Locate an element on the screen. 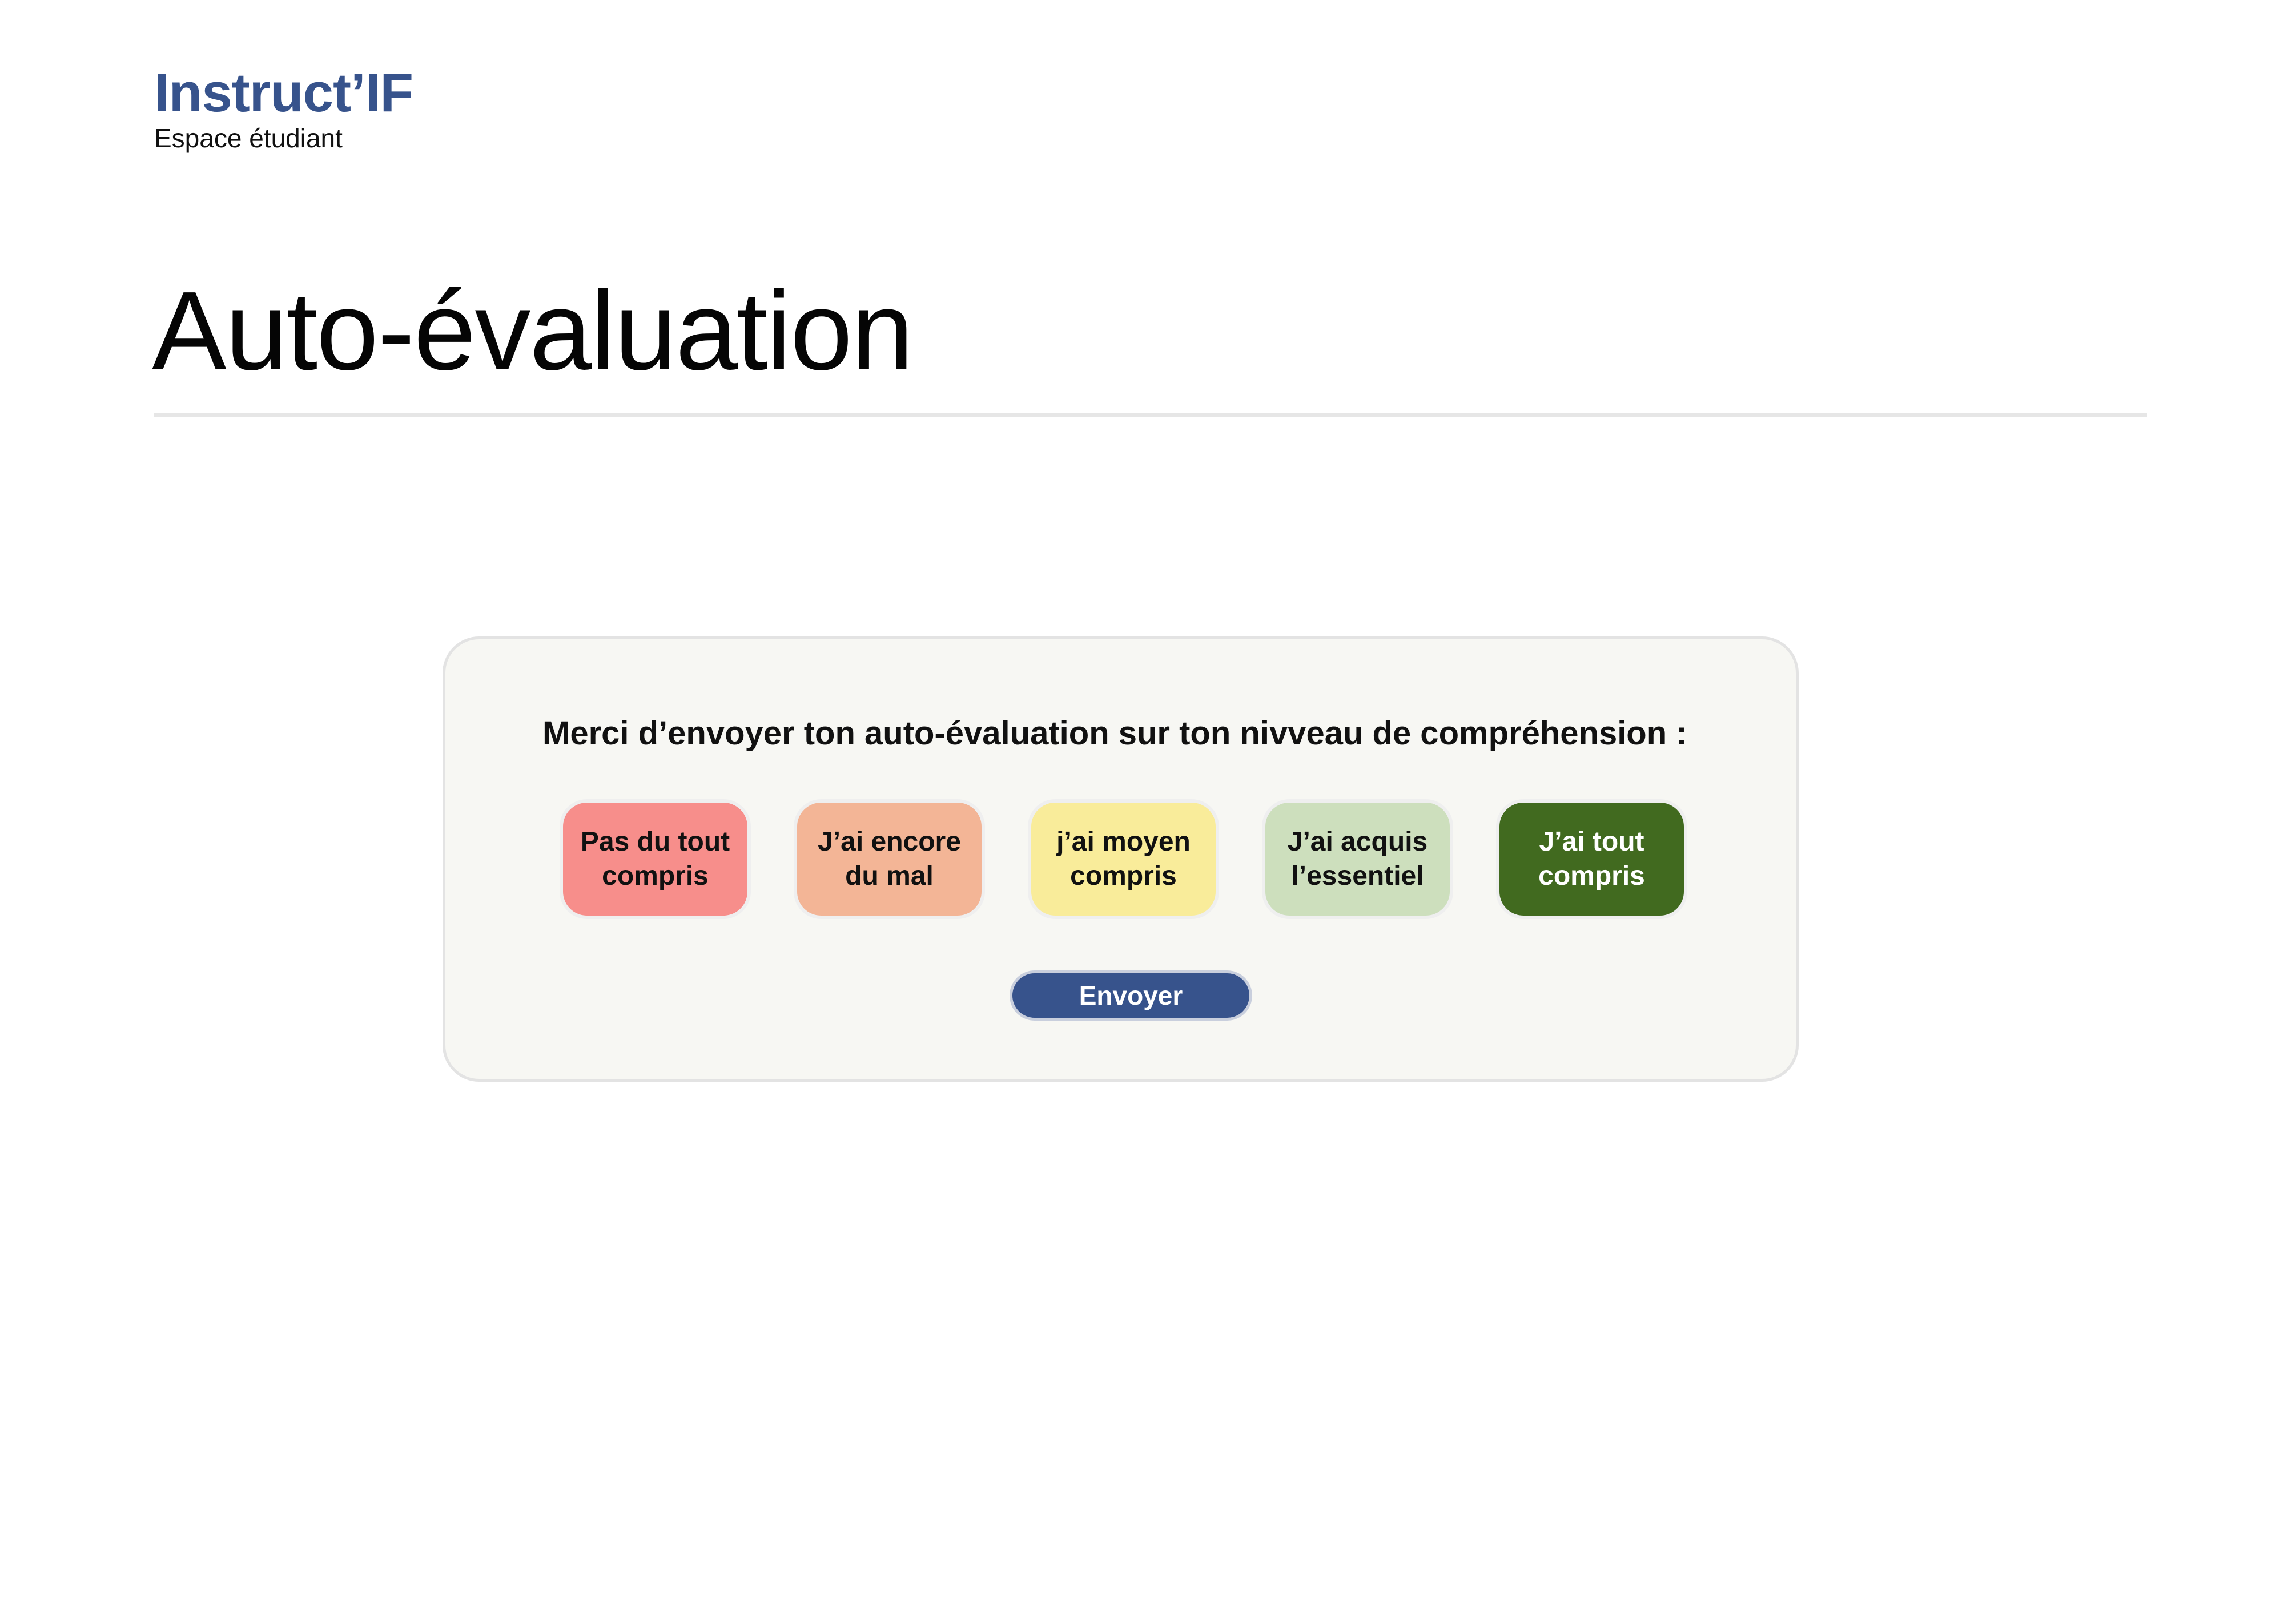  brand-header: Instruct’IF Espace étudiant is located at coordinates (283, 108).